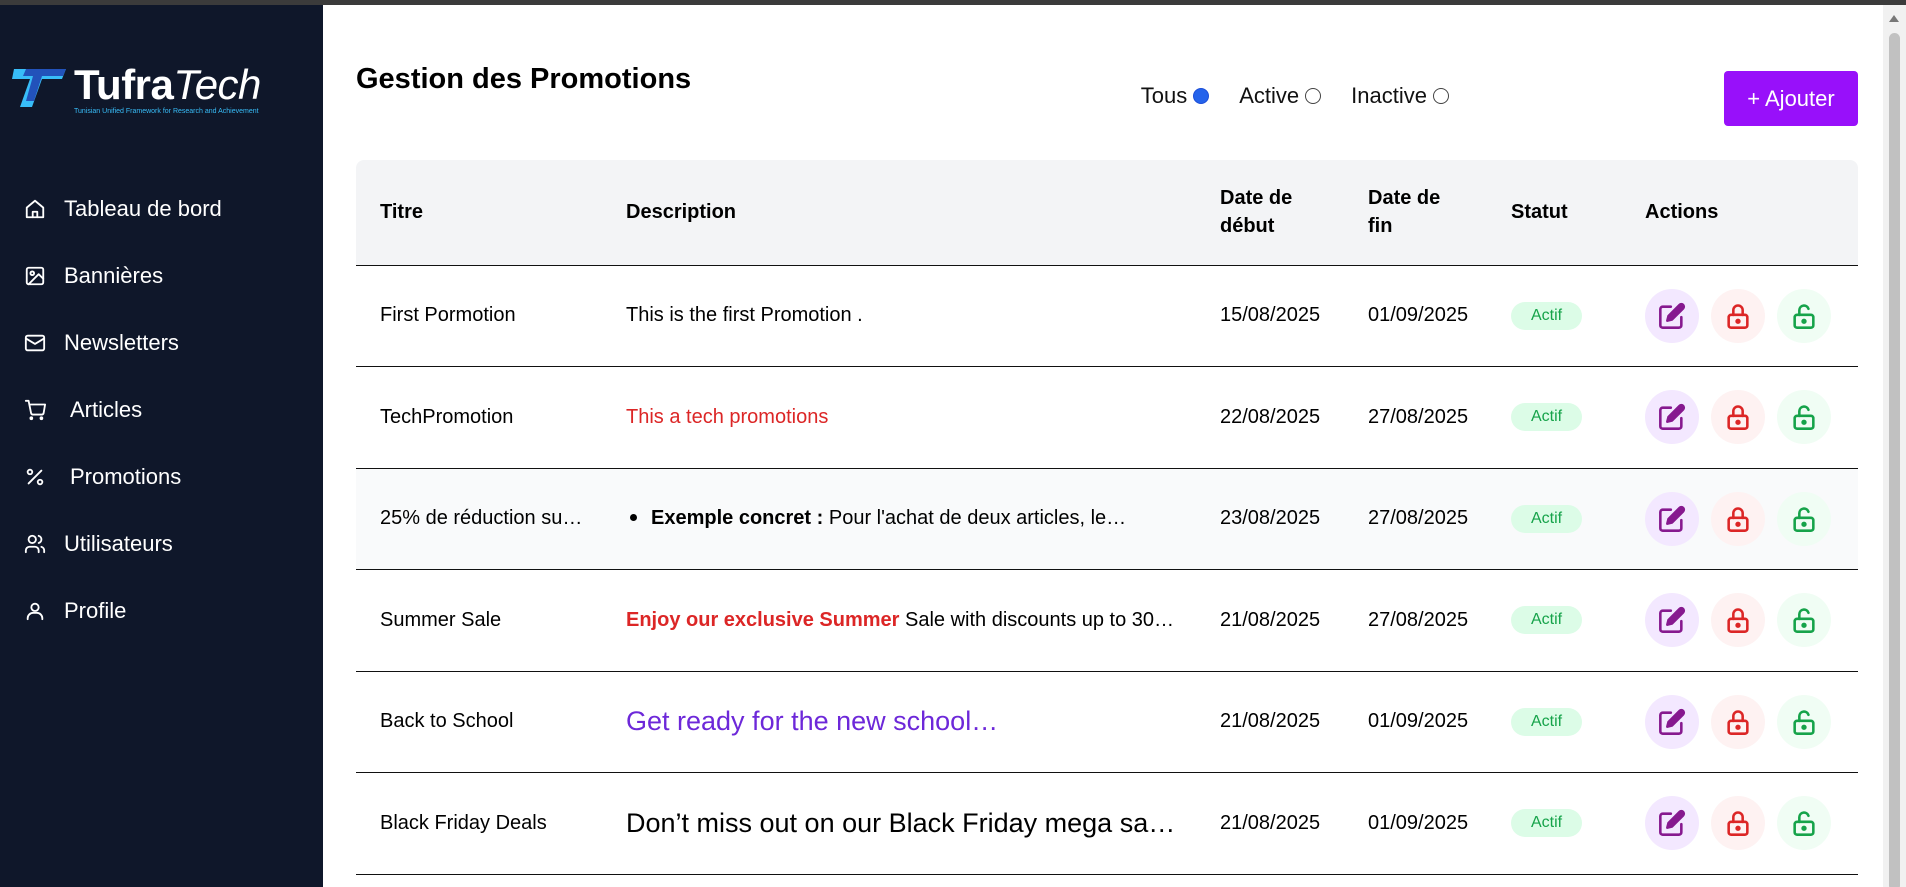 Image resolution: width=1906 pixels, height=887 pixels. I want to click on promotion-start-date: 22/08/2025, so click(1270, 416).